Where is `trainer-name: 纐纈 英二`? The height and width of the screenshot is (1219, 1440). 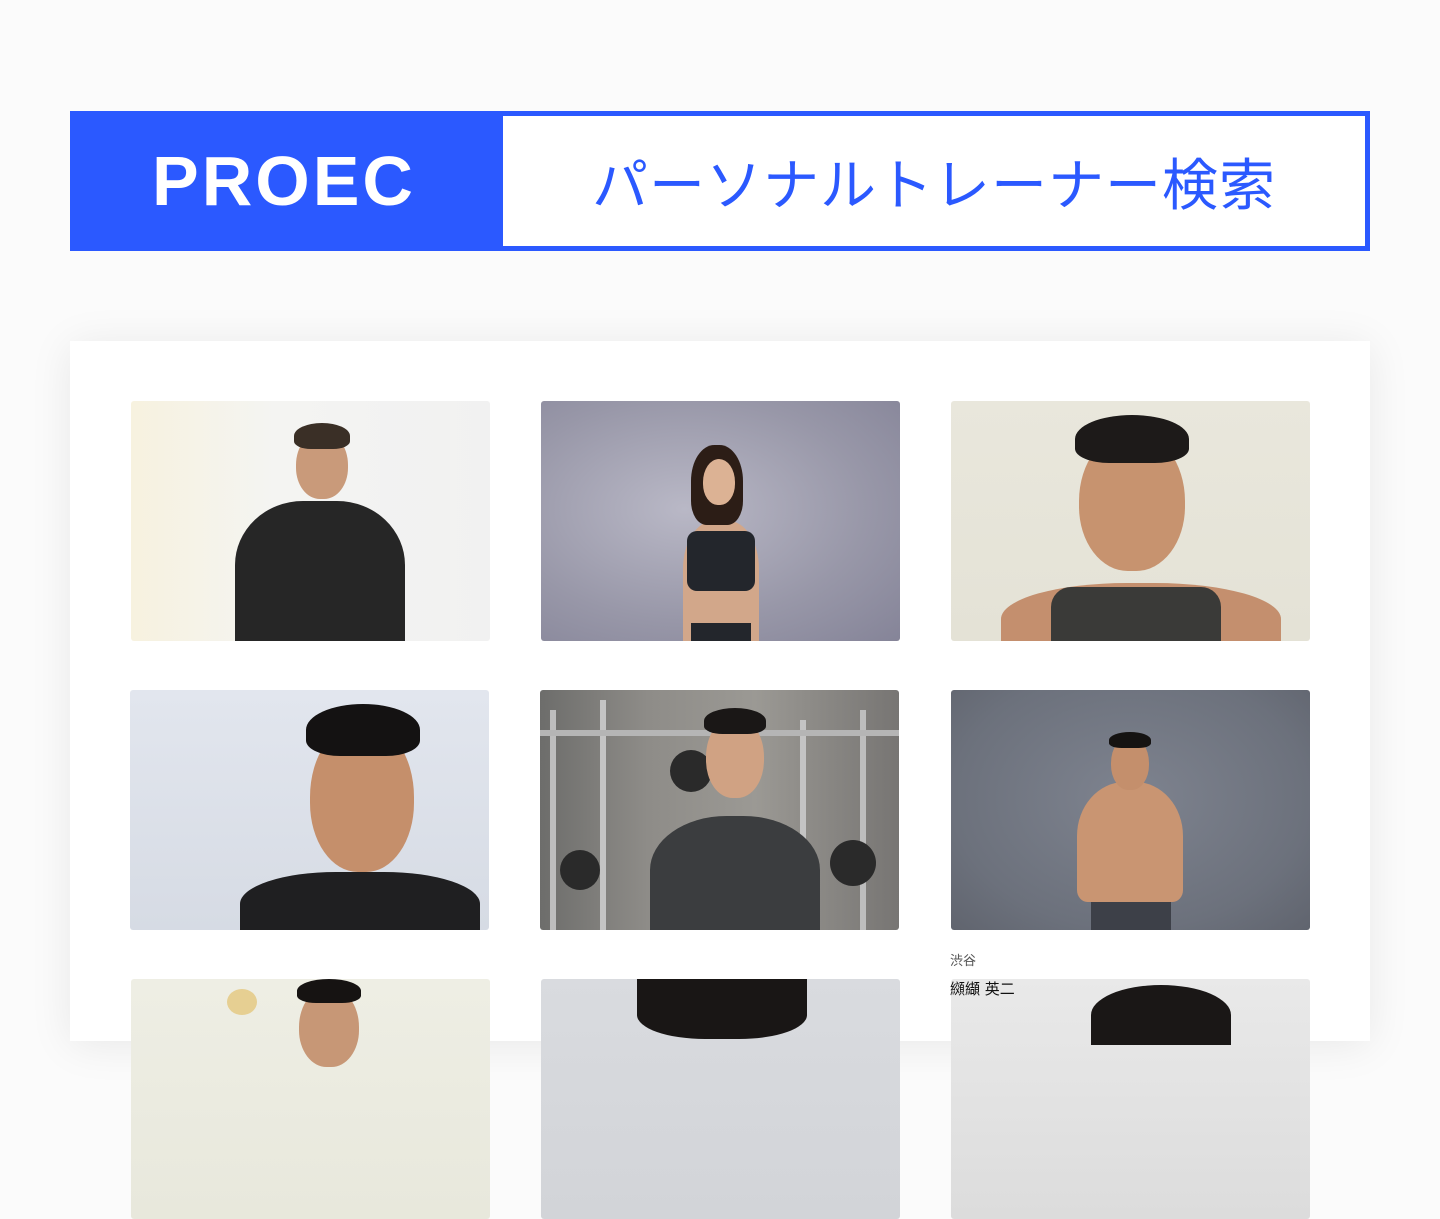
trainer-name: 纐纈 英二 is located at coordinates (982, 988).